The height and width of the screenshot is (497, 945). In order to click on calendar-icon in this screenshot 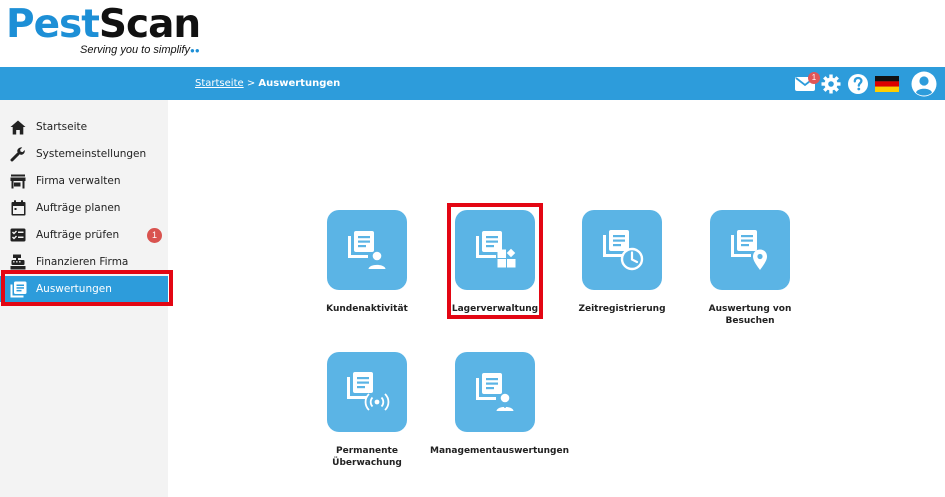, I will do `click(18, 208)`.